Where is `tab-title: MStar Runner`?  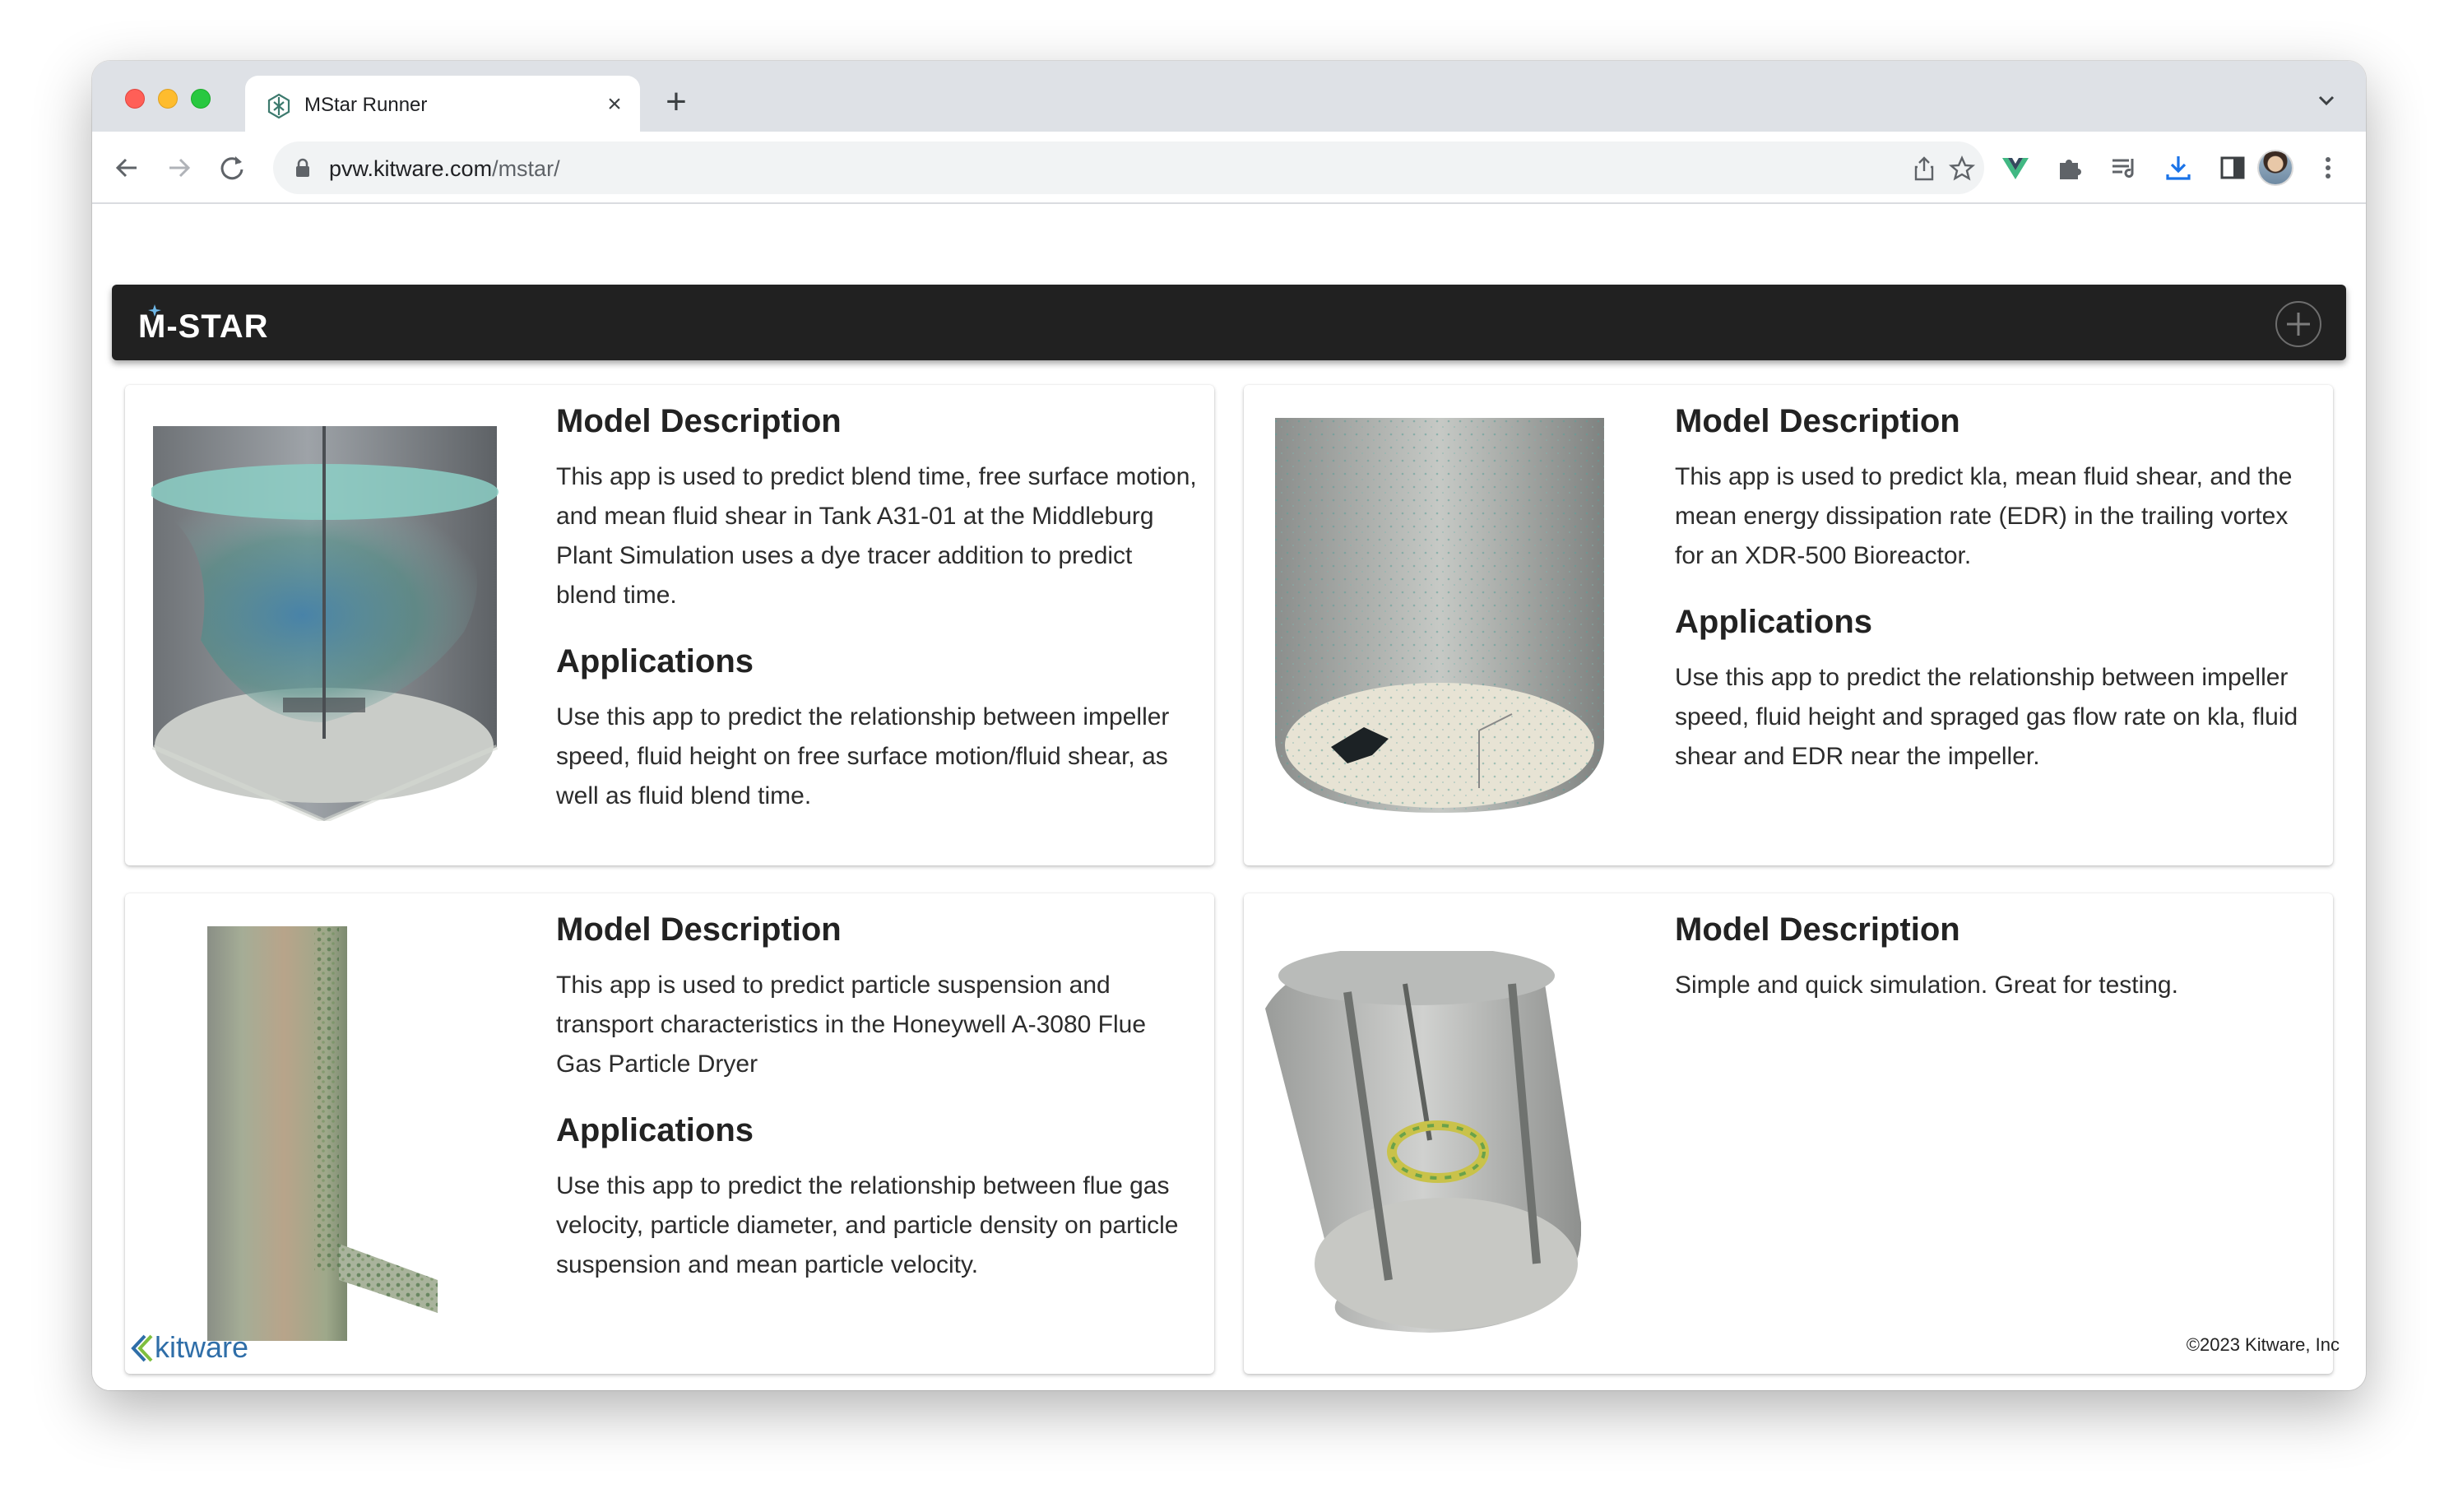 tab-title: MStar Runner is located at coordinates (366, 105).